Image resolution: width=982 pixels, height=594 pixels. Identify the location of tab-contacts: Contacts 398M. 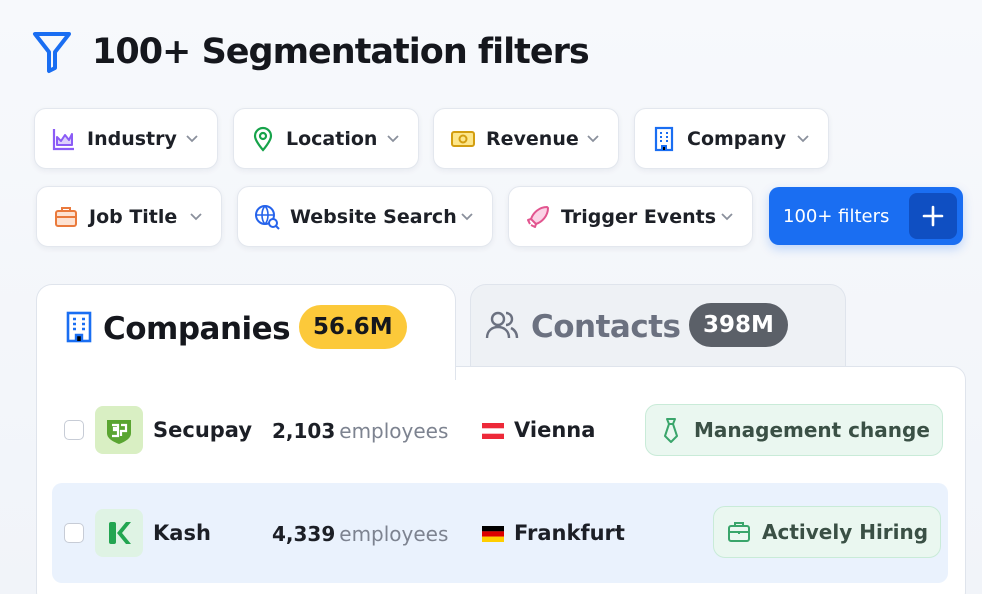
(658, 325).